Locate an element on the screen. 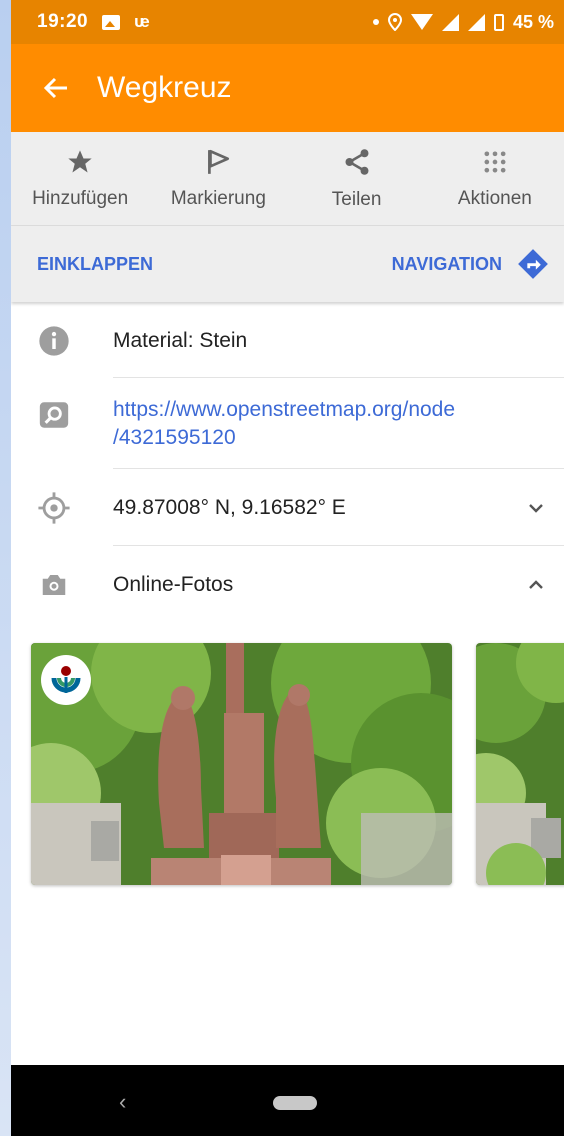 This screenshot has width=564, height=1136. crosshair-icon is located at coordinates (54, 508).